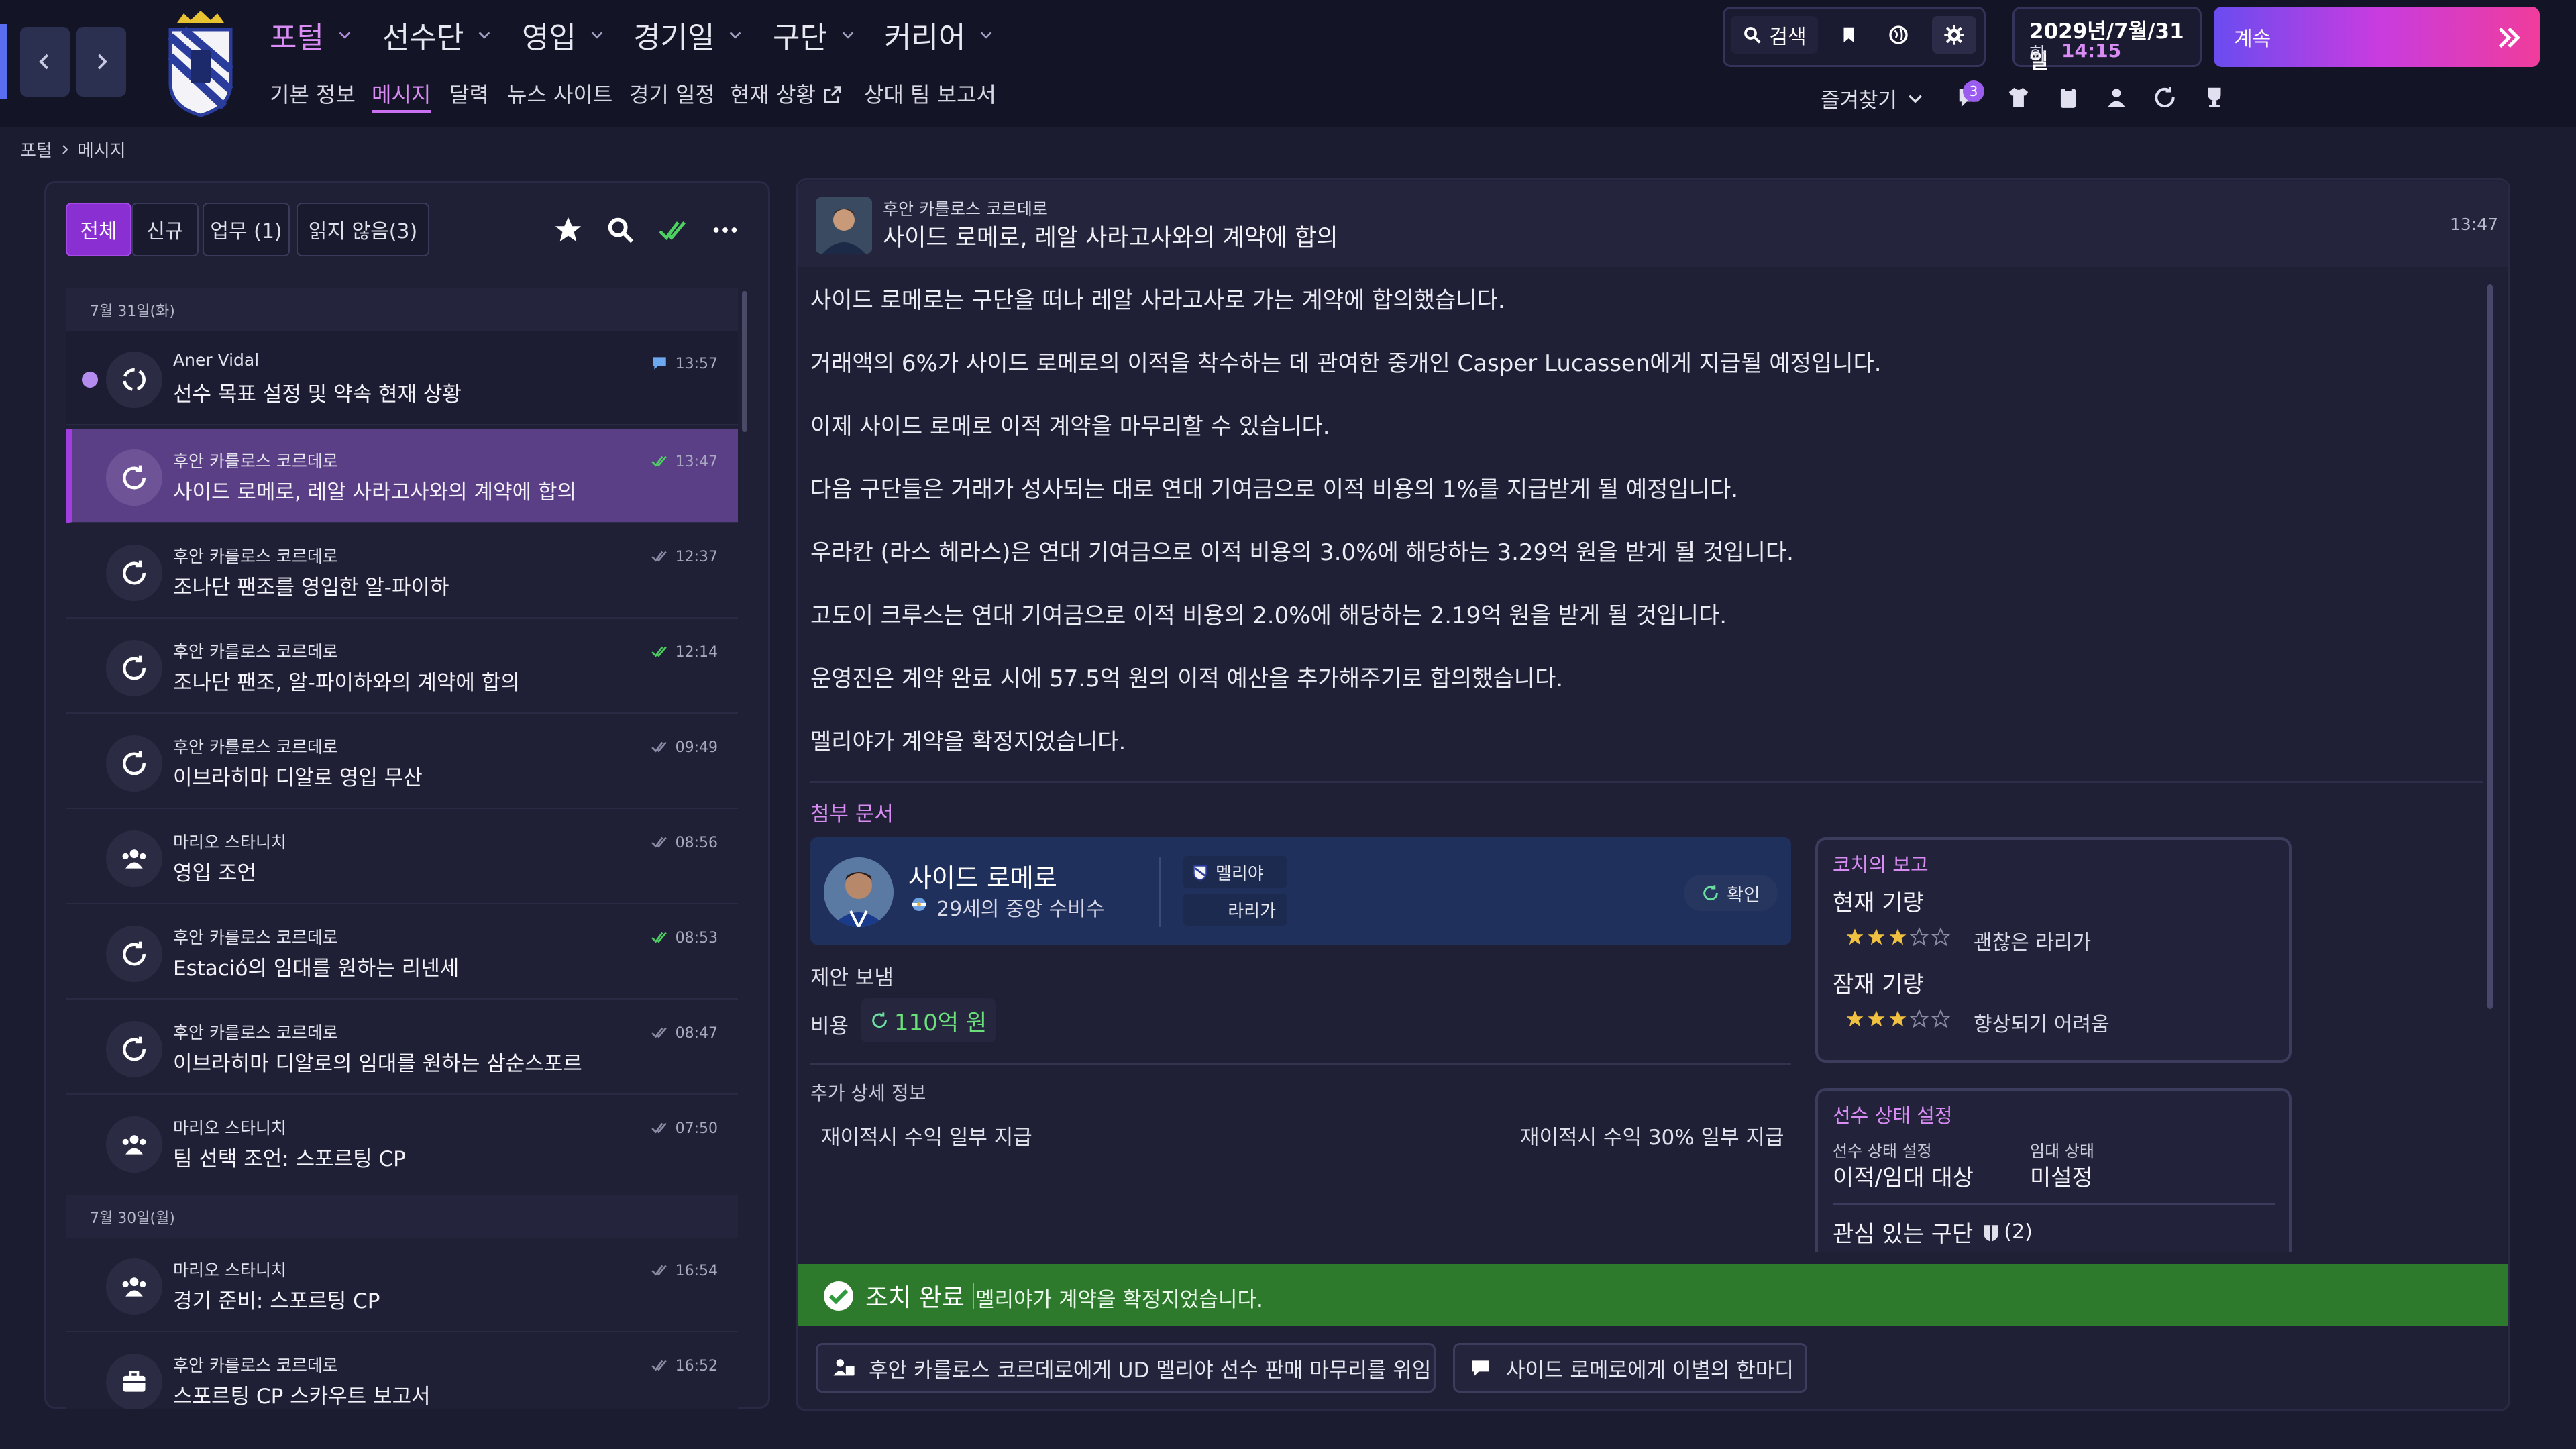 This screenshot has height=1449, width=2576. Describe the element at coordinates (36, 149) in the screenshot. I see `breadcrumb-root: 포털` at that location.